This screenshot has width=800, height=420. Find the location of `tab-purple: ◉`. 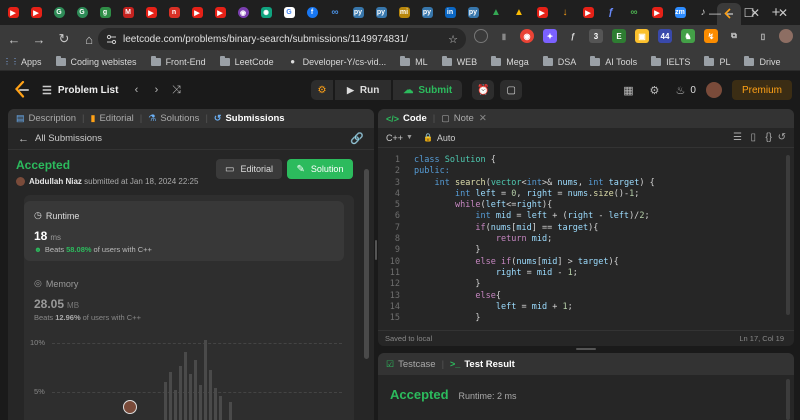

tab-purple: ◉ is located at coordinates (243, 13).